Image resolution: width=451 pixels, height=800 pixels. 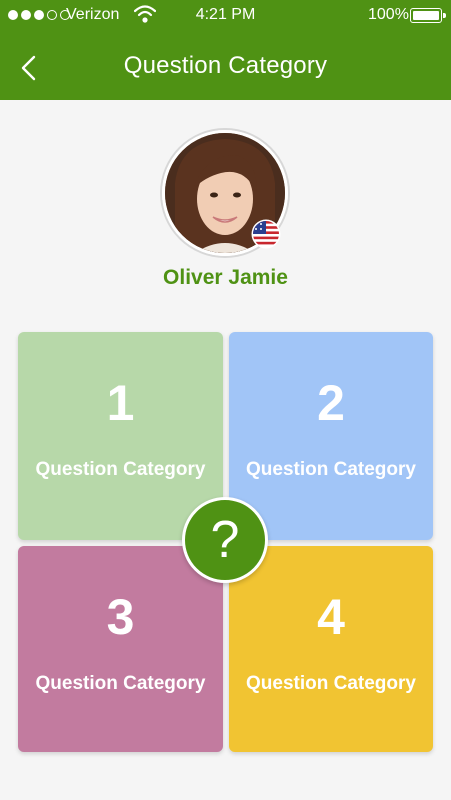 I want to click on status-bar: Verizon 4:21 PM 100%, so click(x=225, y=16).